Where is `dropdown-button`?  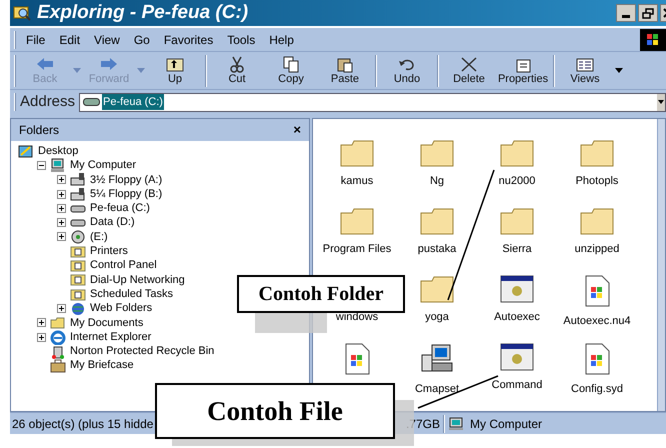
dropdown-button is located at coordinates (661, 102).